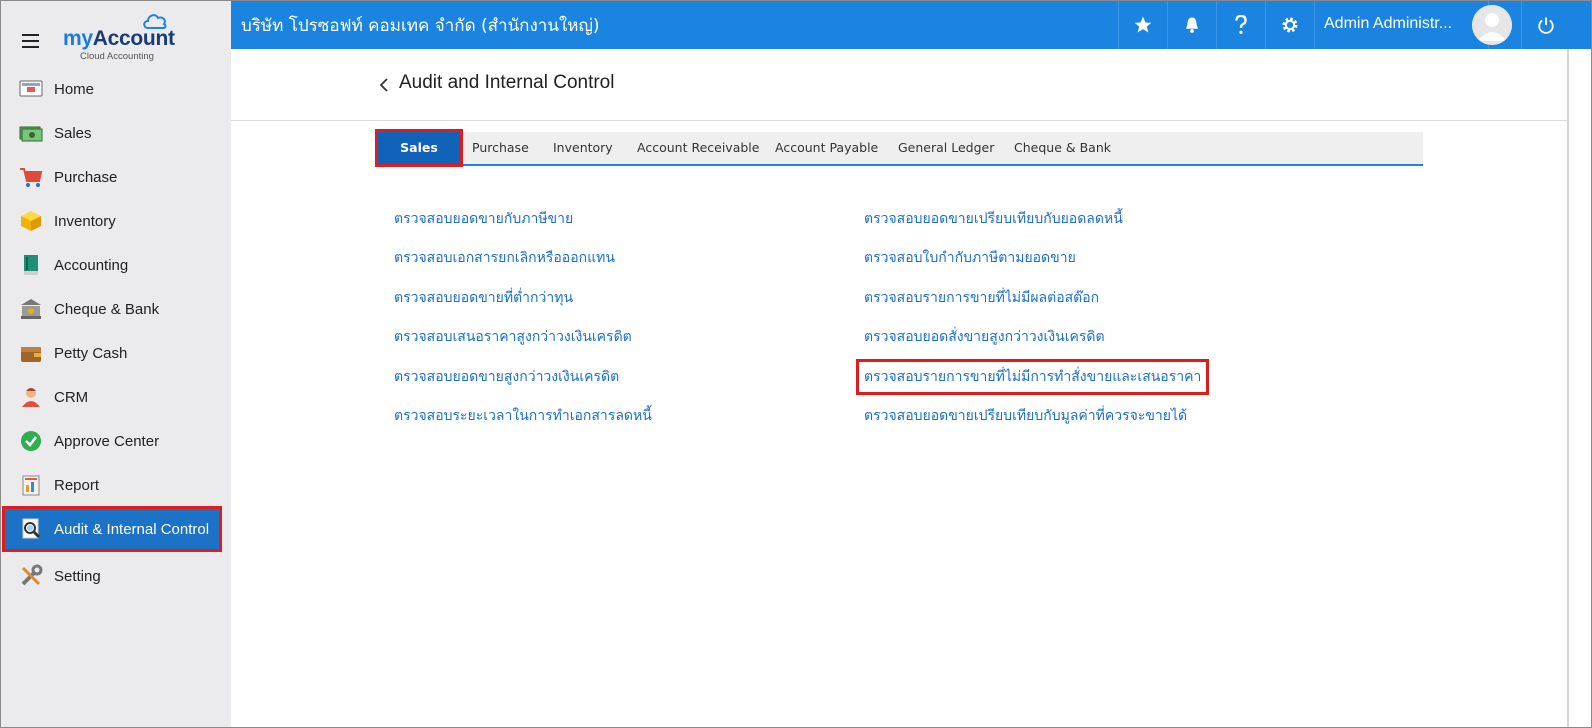 The image size is (1592, 728). Describe the element at coordinates (419, 148) in the screenshot. I see `tab-sales: Sales` at that location.